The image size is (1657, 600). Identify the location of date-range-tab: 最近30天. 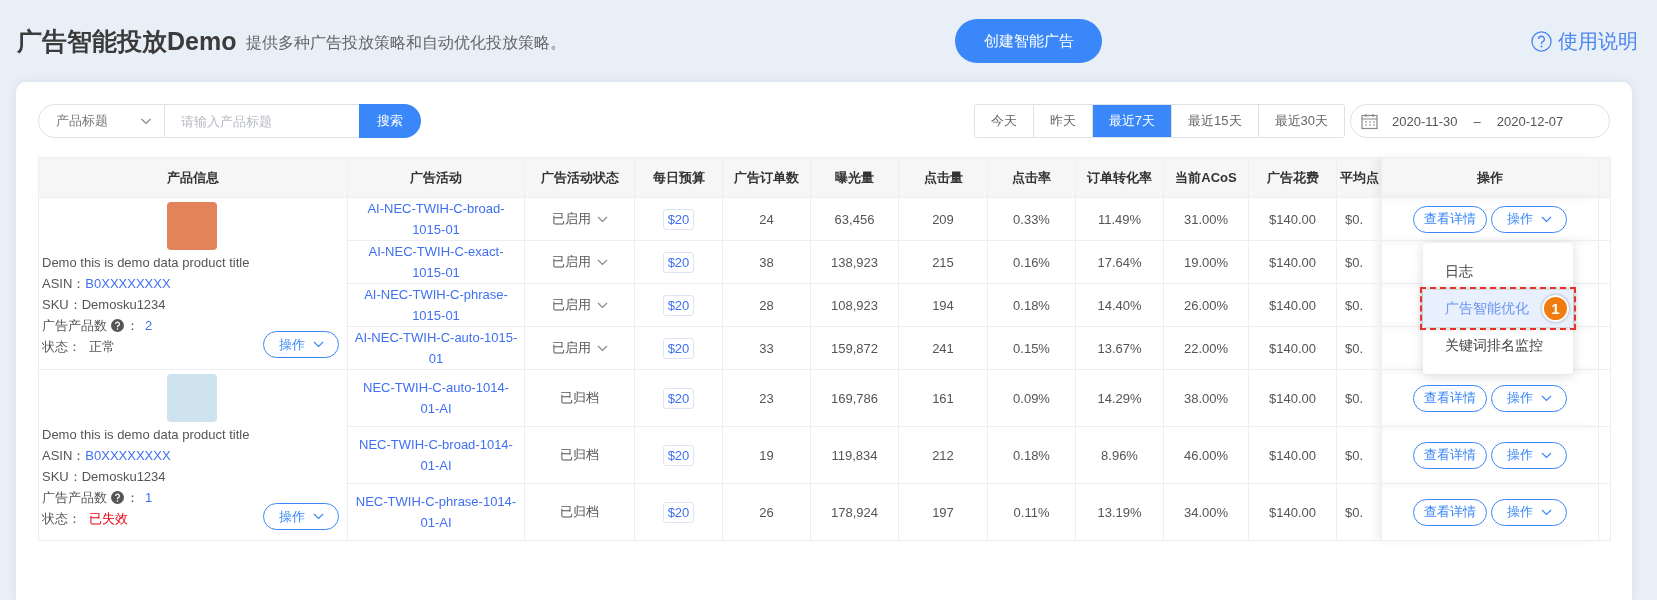
(1300, 121).